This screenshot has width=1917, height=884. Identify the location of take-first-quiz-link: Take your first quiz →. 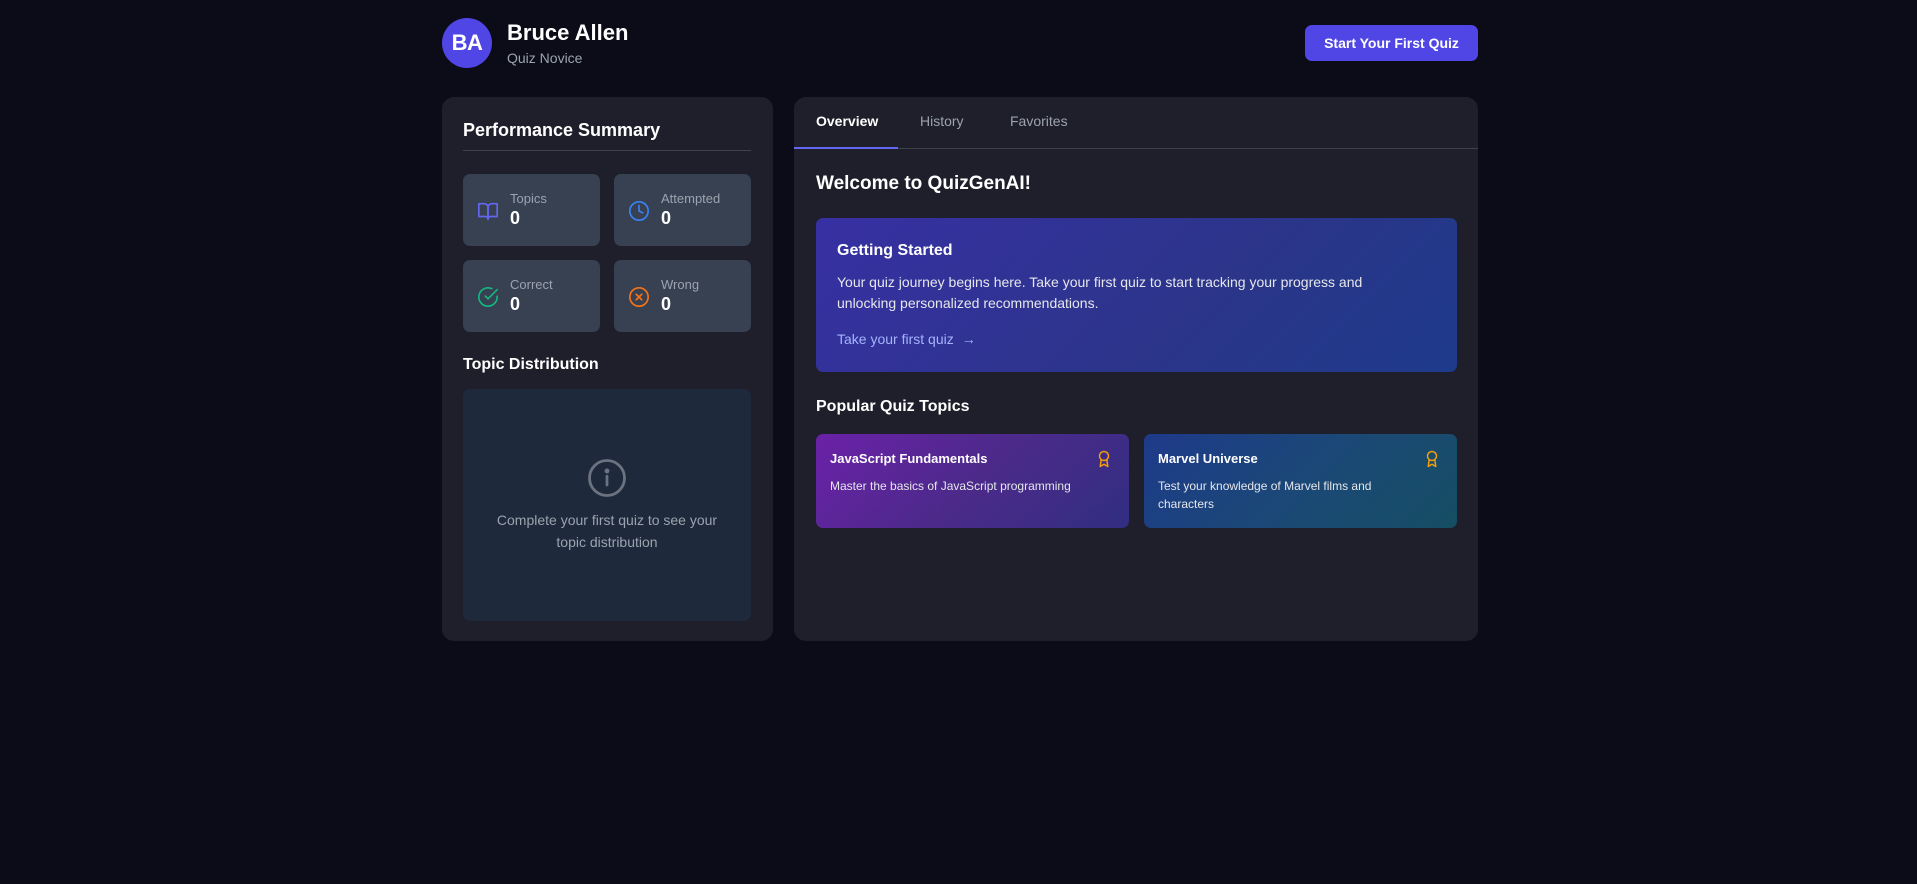
(906, 339).